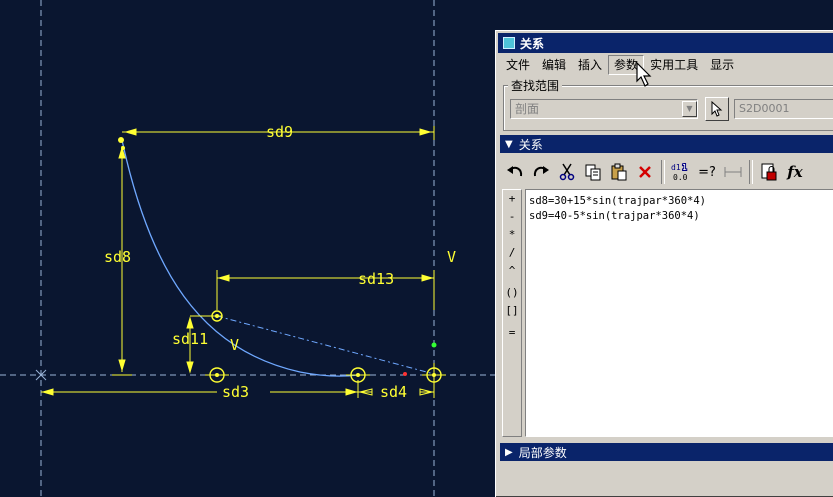 Image resolution: width=833 pixels, height=497 pixels. Describe the element at coordinates (530, 144) in the screenshot. I see `relations-section-label: 关系` at that location.